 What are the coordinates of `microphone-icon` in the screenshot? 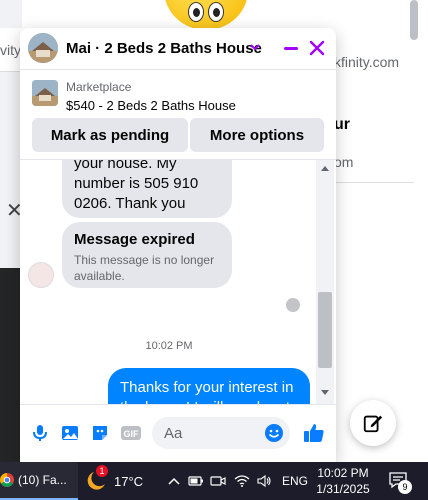 It's located at (40, 433).